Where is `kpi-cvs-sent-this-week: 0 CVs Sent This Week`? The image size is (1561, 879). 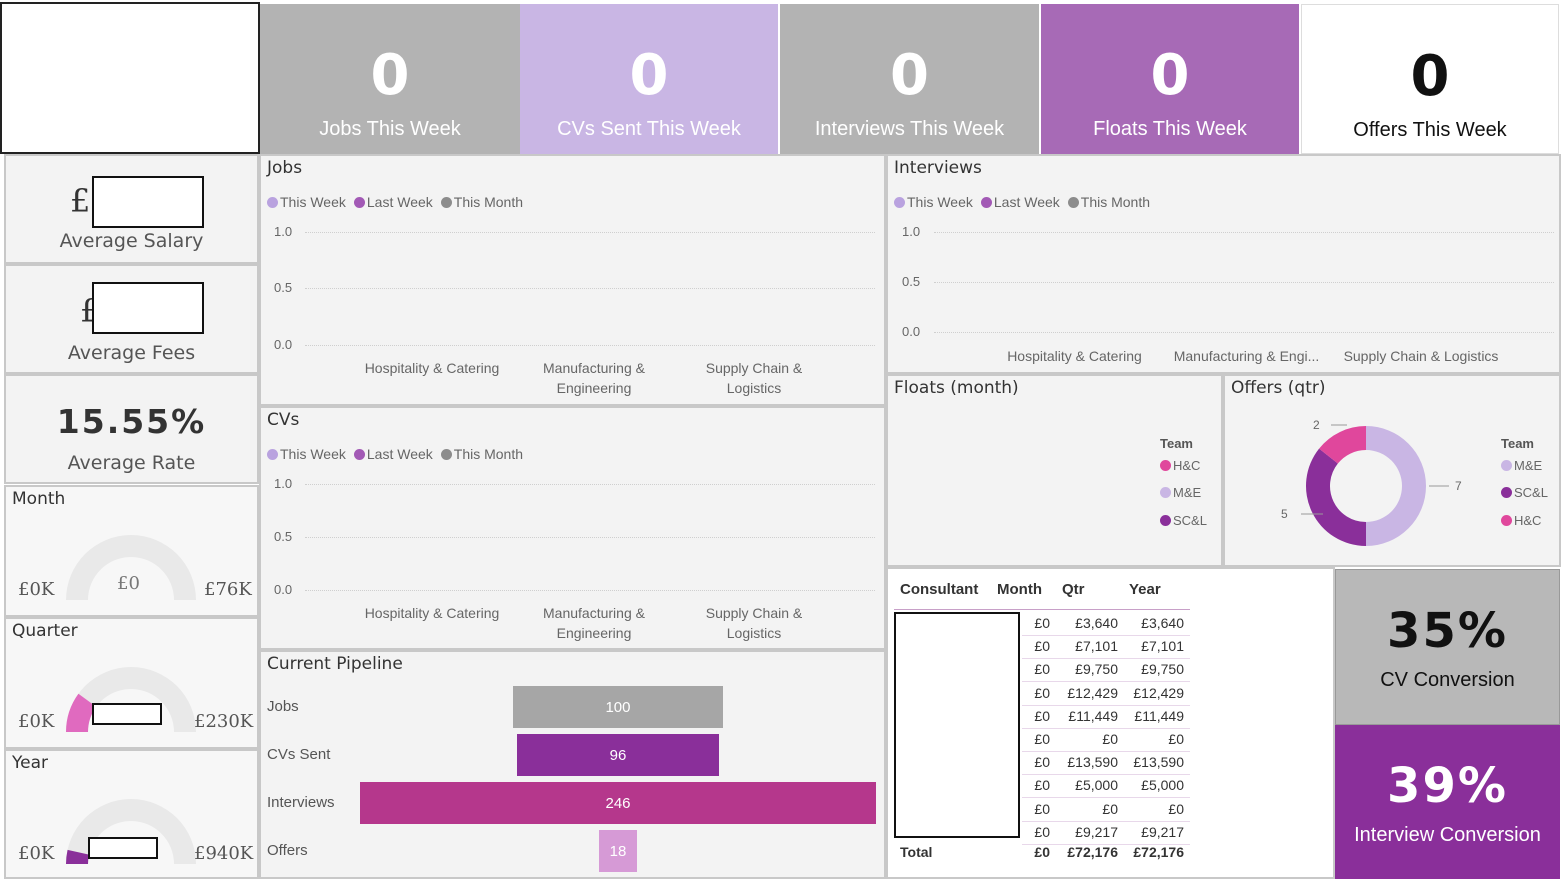 kpi-cvs-sent-this-week: 0 CVs Sent This Week is located at coordinates (649, 79).